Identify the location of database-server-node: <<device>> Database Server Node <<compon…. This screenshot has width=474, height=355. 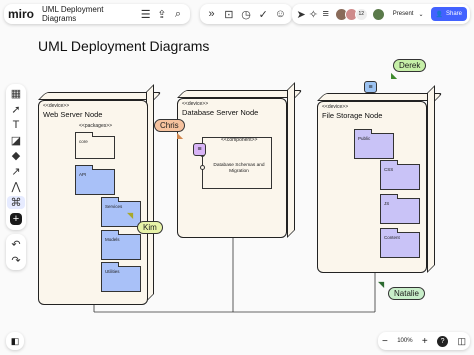
(232, 168).